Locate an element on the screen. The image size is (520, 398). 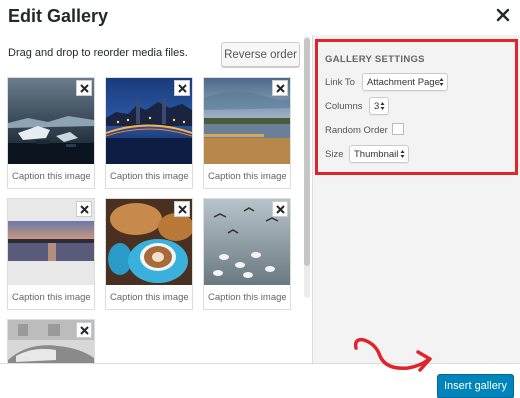
reverse-order-button: Reverse order is located at coordinates (260, 54).